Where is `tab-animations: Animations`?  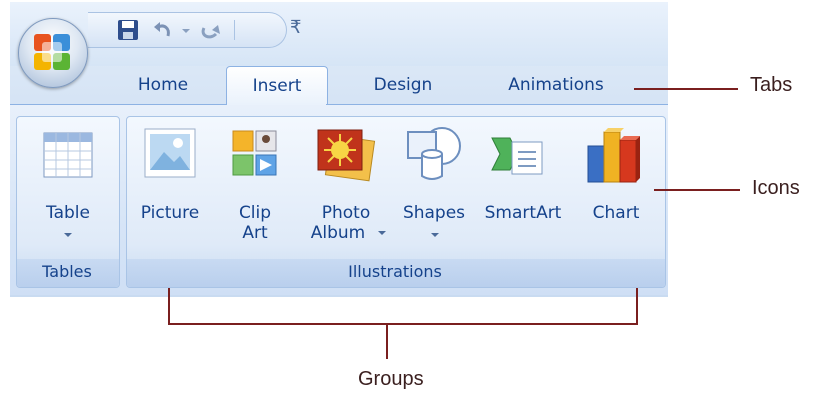 tab-animations: Animations is located at coordinates (556, 85).